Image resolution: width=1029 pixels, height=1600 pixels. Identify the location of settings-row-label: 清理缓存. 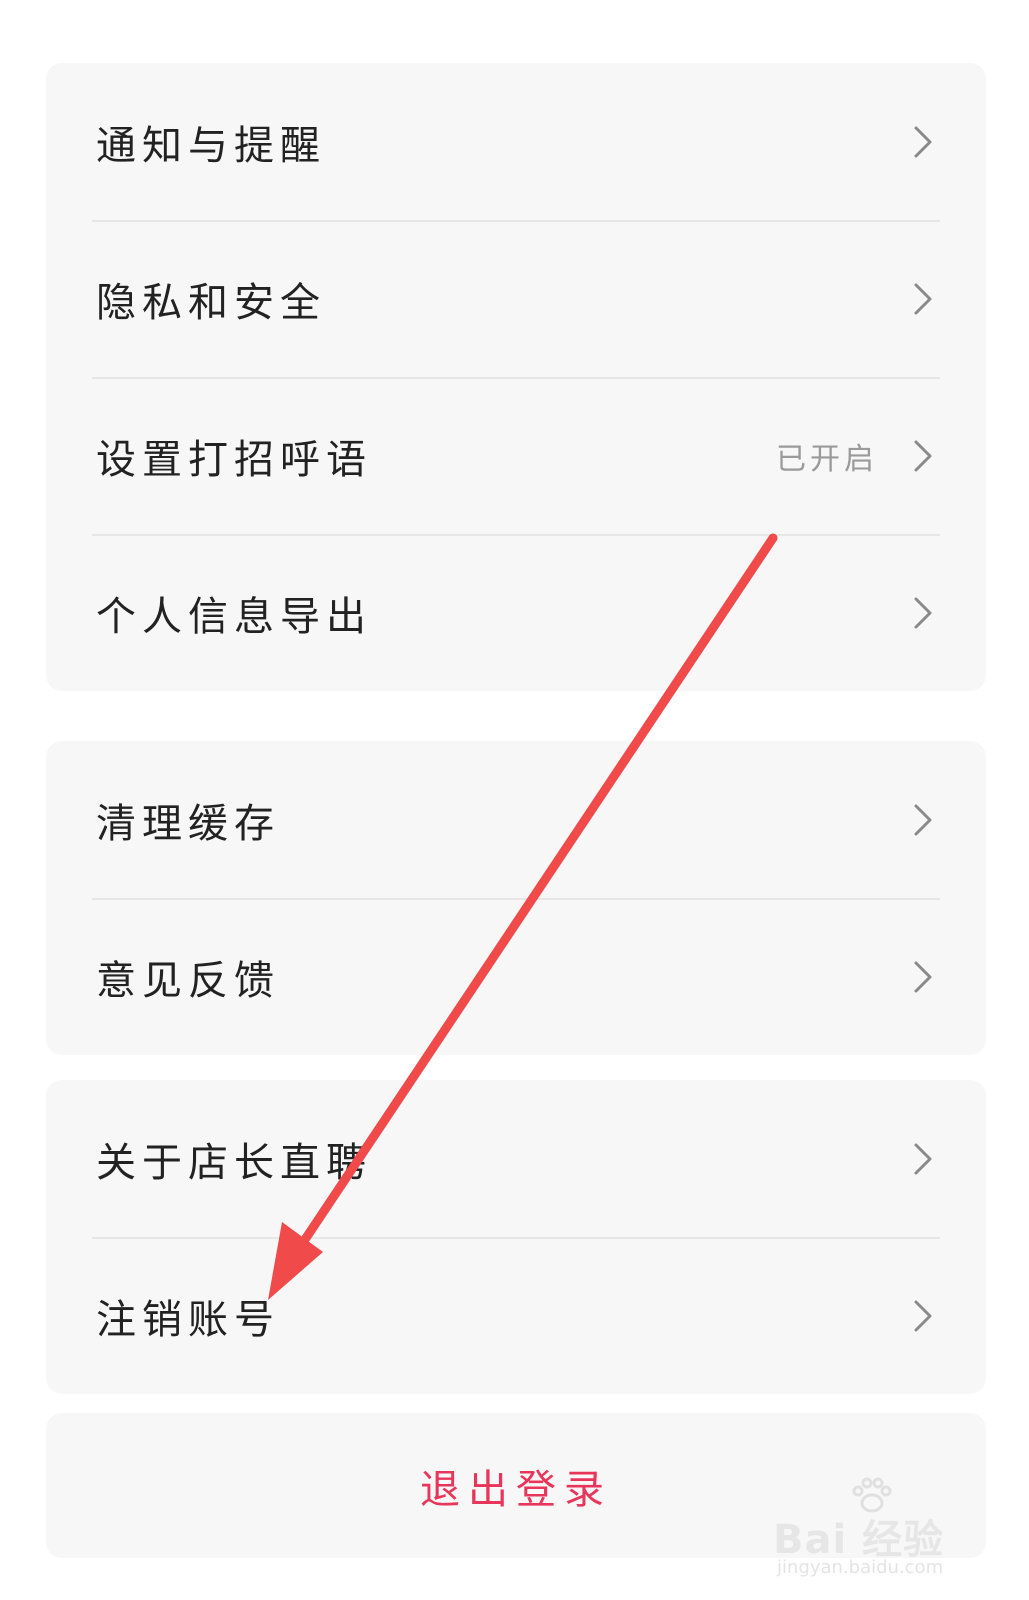
(188, 823).